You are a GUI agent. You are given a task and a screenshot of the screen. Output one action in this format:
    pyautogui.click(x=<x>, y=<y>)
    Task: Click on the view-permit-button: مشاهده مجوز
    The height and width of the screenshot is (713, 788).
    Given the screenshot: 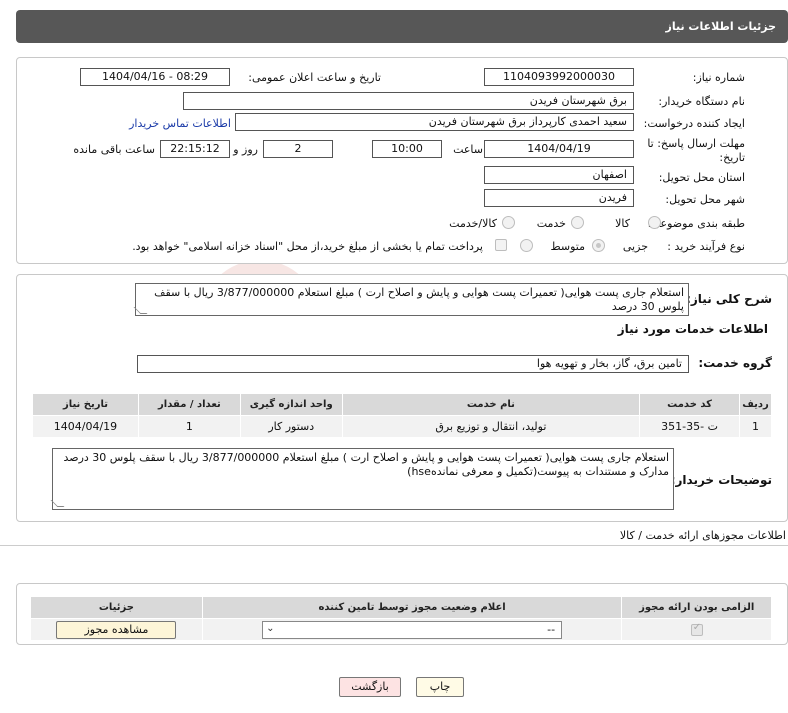 What is the action you would take?
    pyautogui.click(x=116, y=629)
    